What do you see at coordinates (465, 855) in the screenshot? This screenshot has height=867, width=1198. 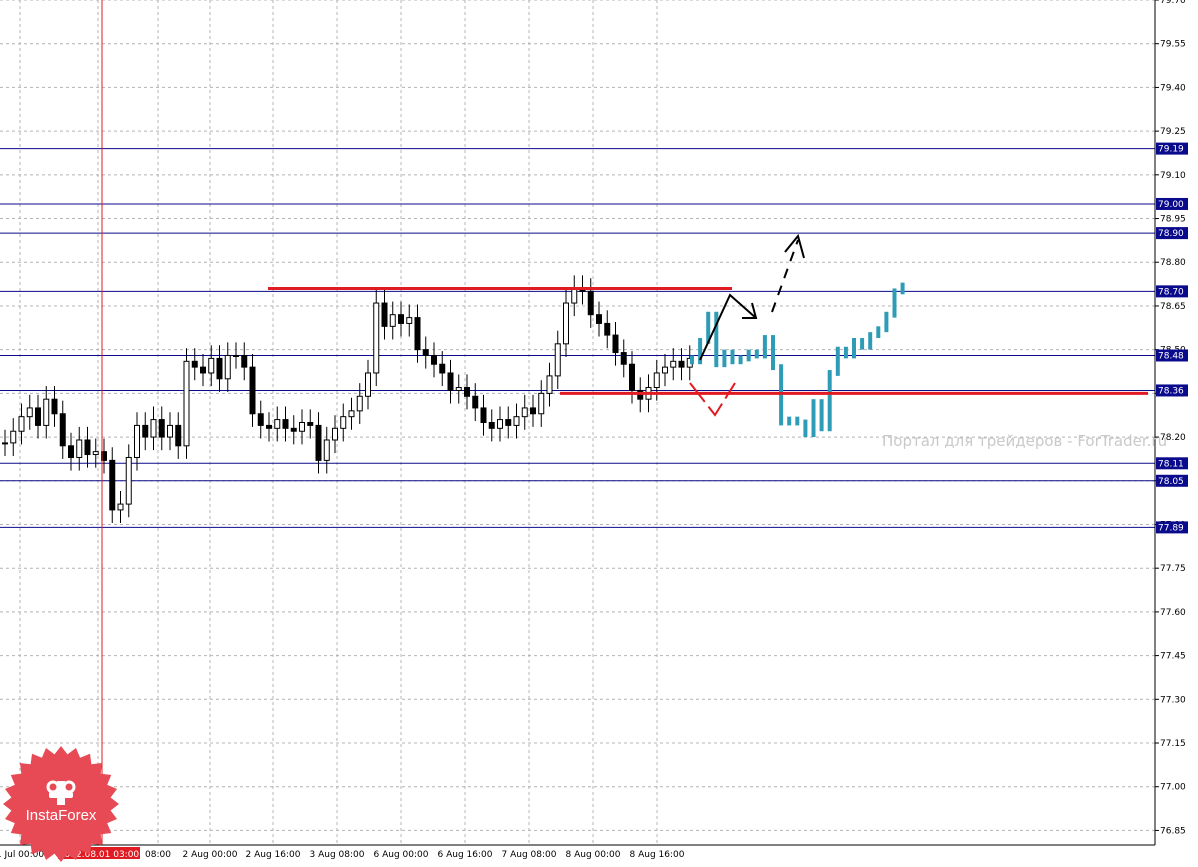 I see `x-tick-label: 6 Aug 16:00` at bounding box center [465, 855].